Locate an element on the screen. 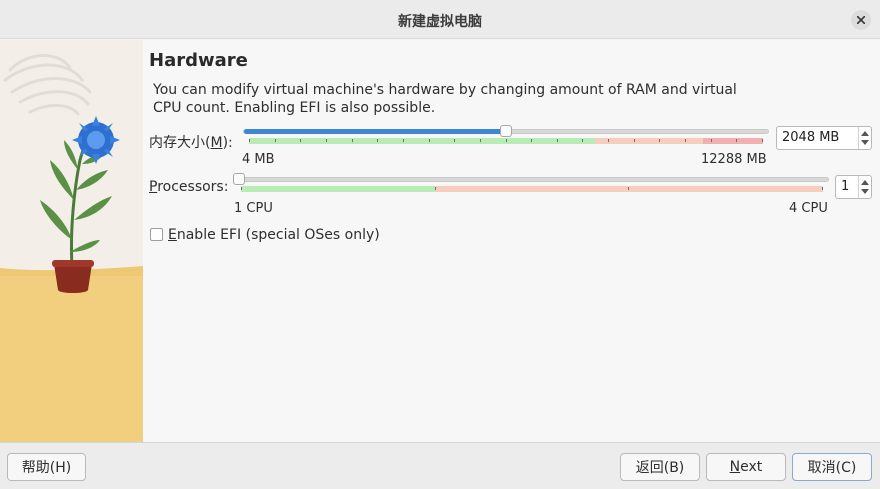 The height and width of the screenshot is (489, 880). close-icon is located at coordinates (861, 20).